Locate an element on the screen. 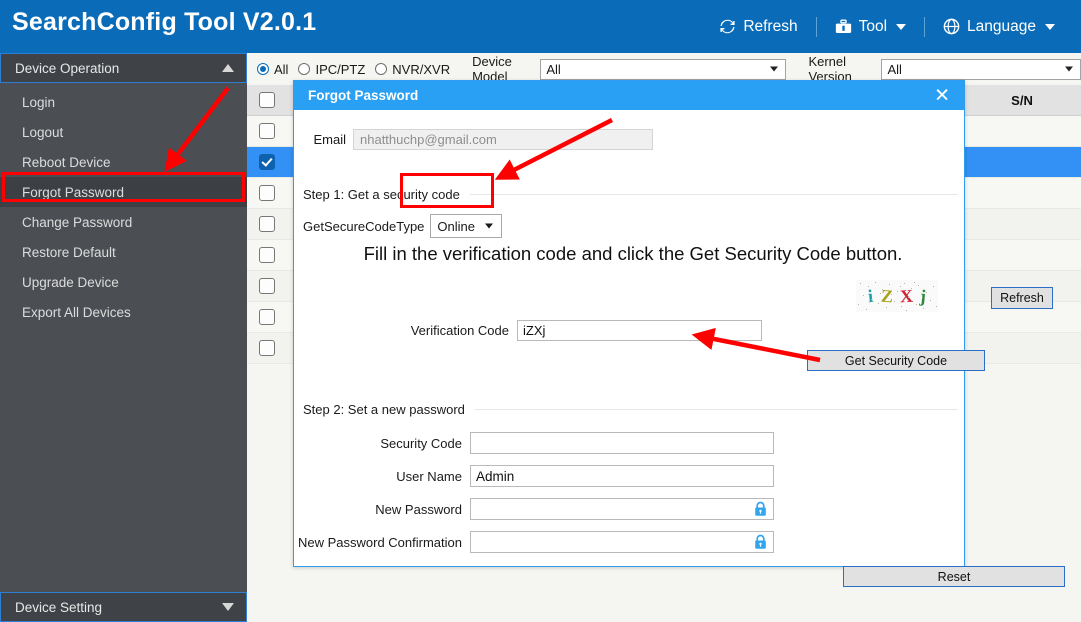 The image size is (1081, 622). dialog-title-bar: Forgot Password ✕ is located at coordinates (629, 95).